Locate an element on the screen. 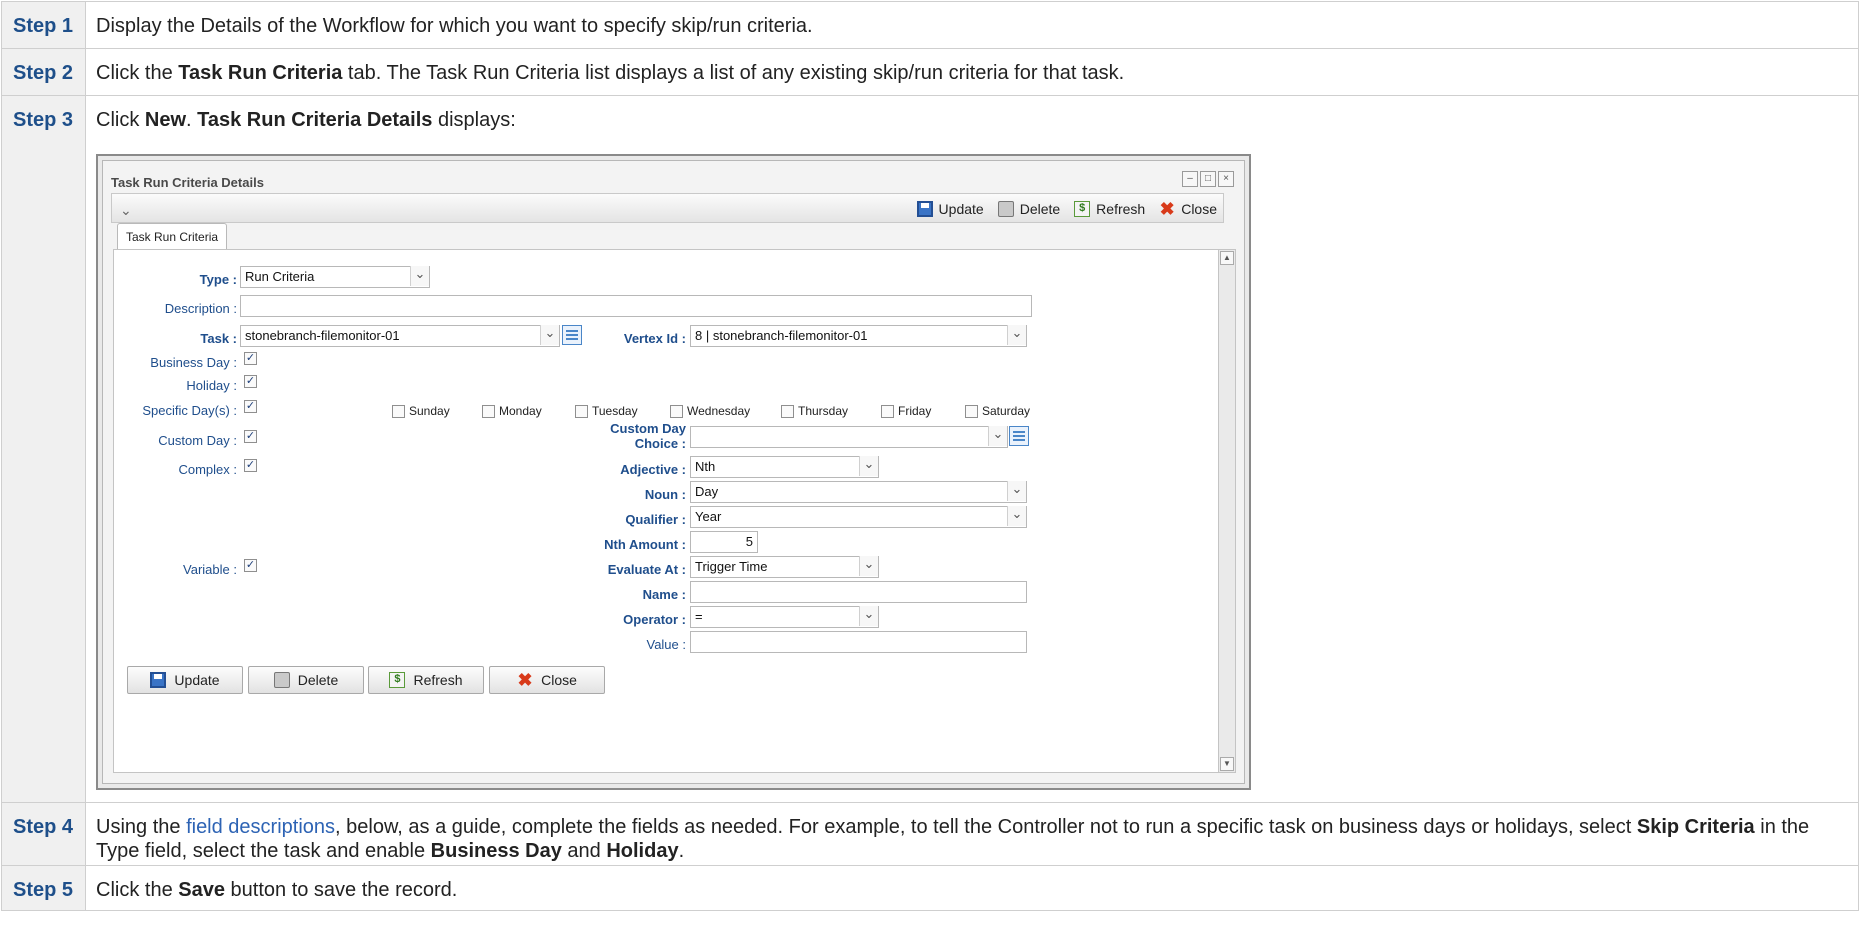 The height and width of the screenshot is (932, 1860). window-controls: – □ × is located at coordinates (1208, 179).